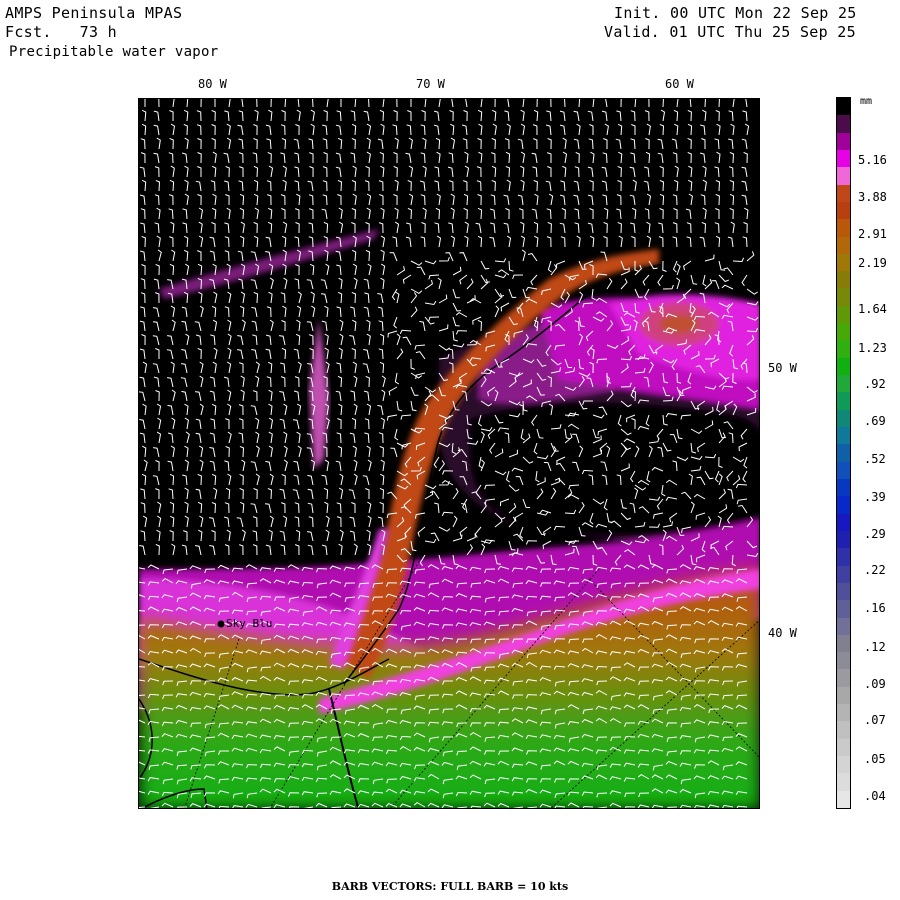 The image size is (900, 900). I want to click on colorbar-tick-label: .05, so click(875, 759).